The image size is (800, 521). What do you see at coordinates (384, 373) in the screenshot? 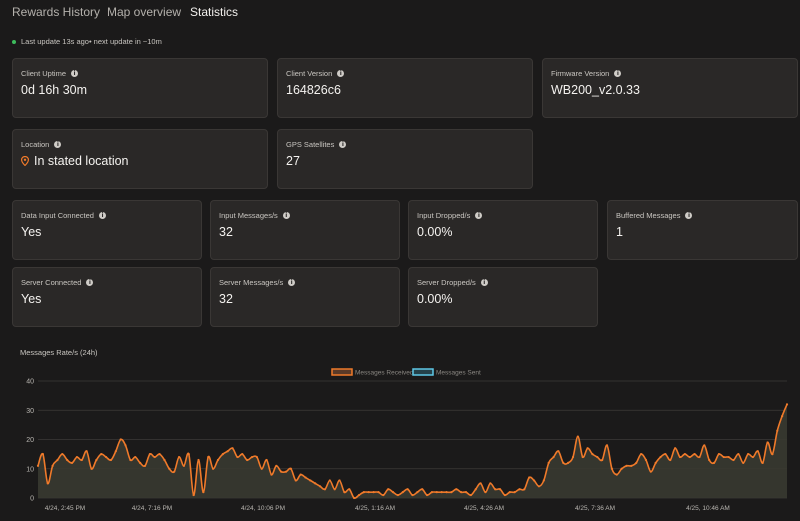
I see `legend-label: Messages Received` at bounding box center [384, 373].